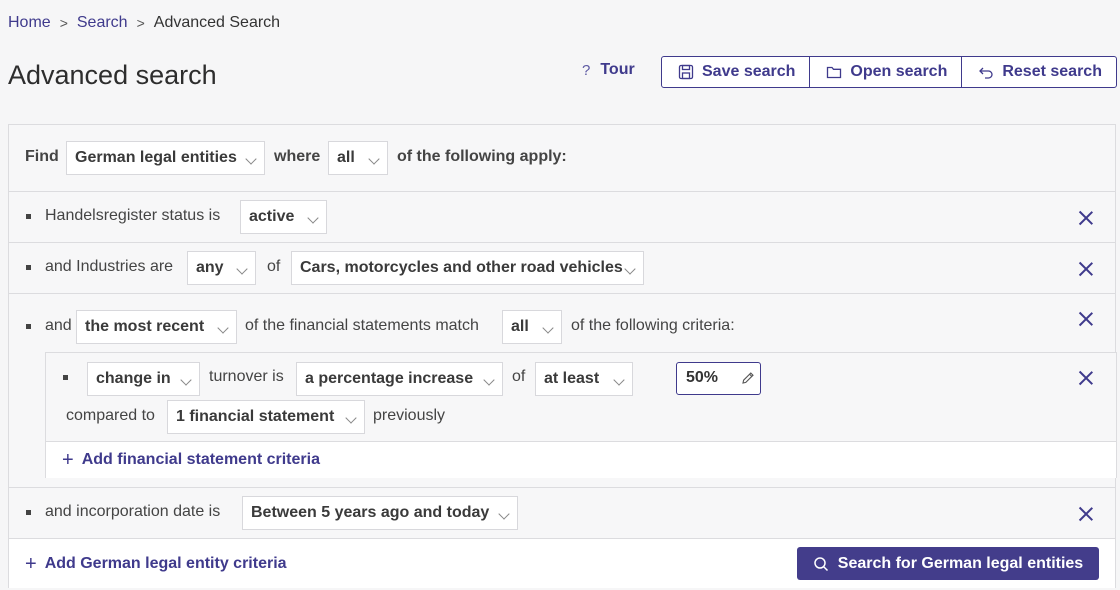 The width and height of the screenshot is (1120, 590). What do you see at coordinates (112, 75) in the screenshot?
I see `page-title: Advanced search` at bounding box center [112, 75].